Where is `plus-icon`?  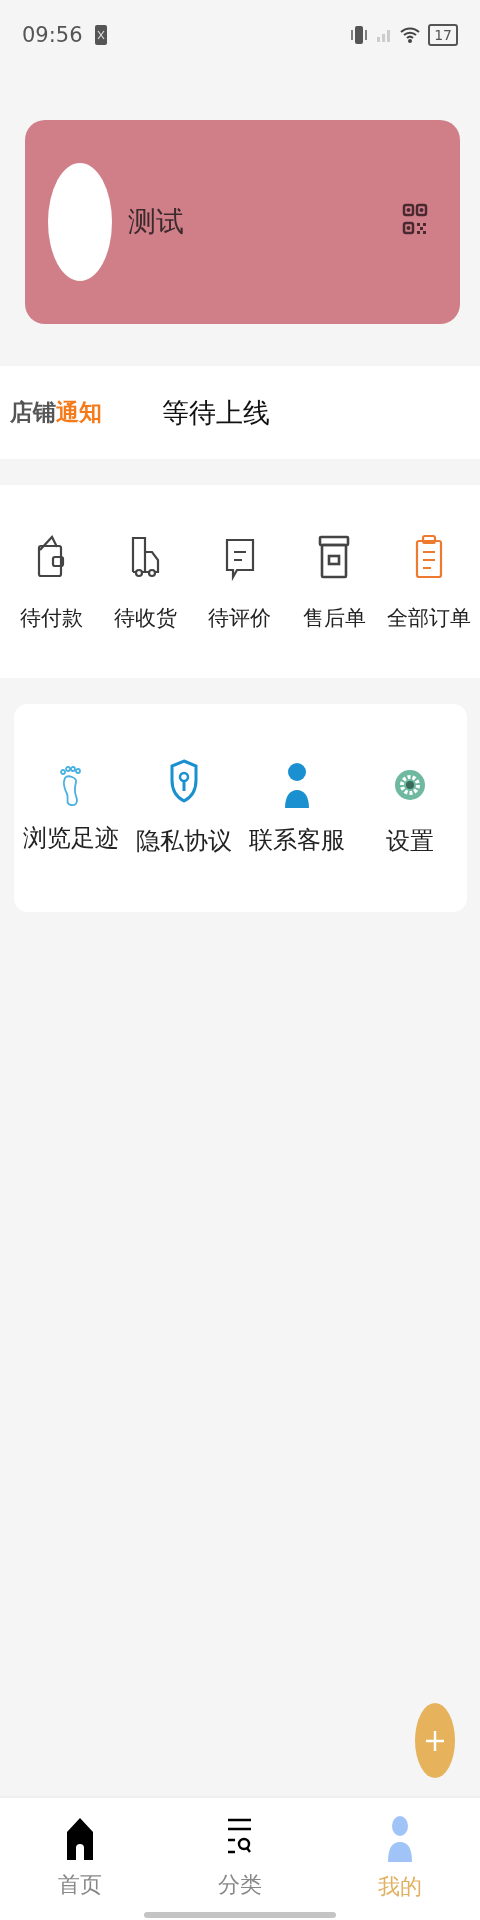
plus-icon is located at coordinates (435, 1740).